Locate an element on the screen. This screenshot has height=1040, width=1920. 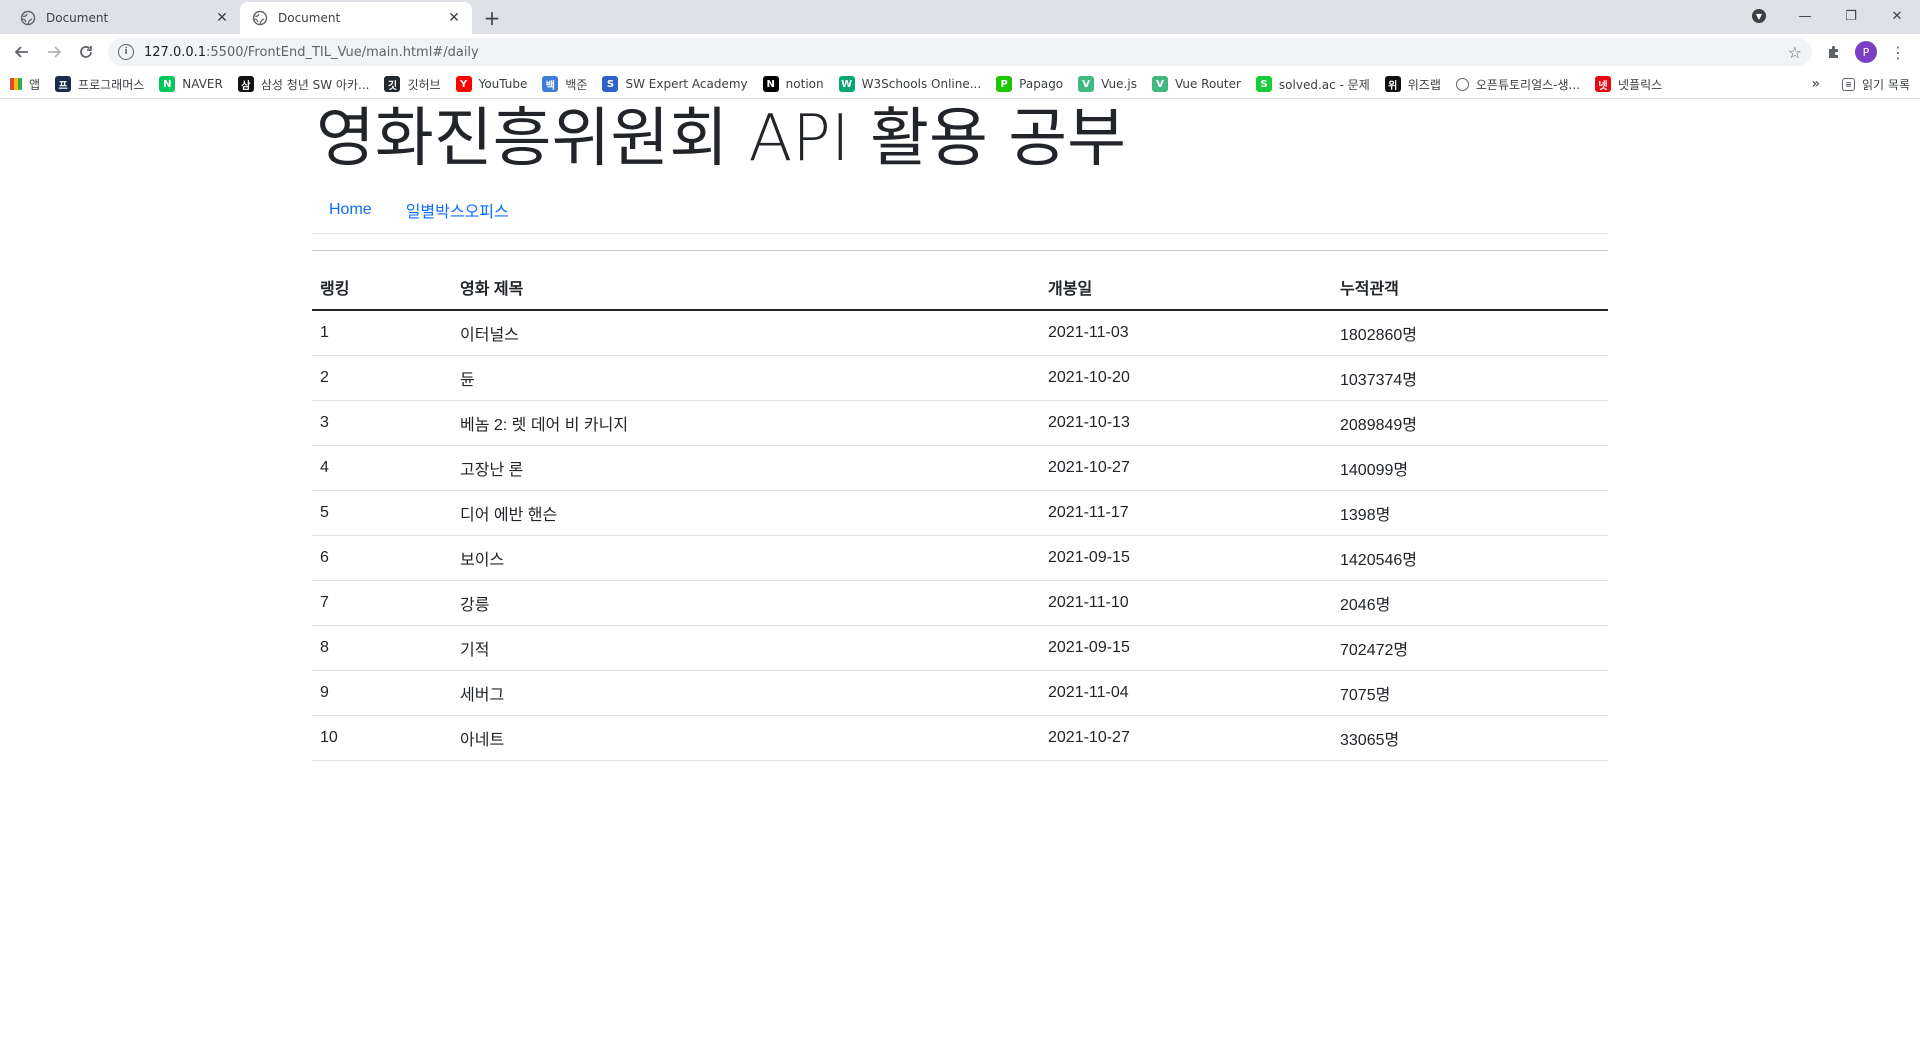
more-menu-icon: ⋮ is located at coordinates (1898, 52).